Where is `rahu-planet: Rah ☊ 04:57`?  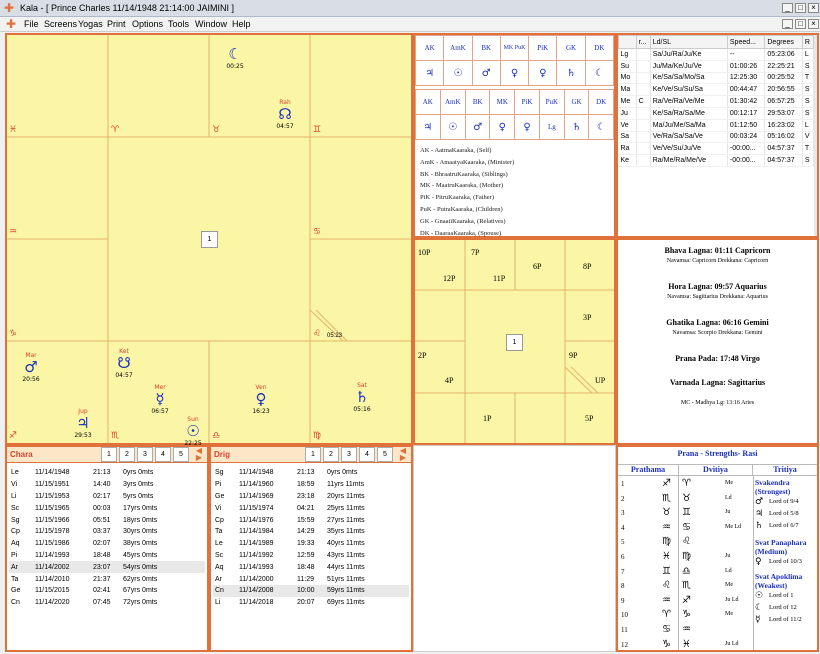 rahu-planet: Rah ☊ 04:57 is located at coordinates (285, 114).